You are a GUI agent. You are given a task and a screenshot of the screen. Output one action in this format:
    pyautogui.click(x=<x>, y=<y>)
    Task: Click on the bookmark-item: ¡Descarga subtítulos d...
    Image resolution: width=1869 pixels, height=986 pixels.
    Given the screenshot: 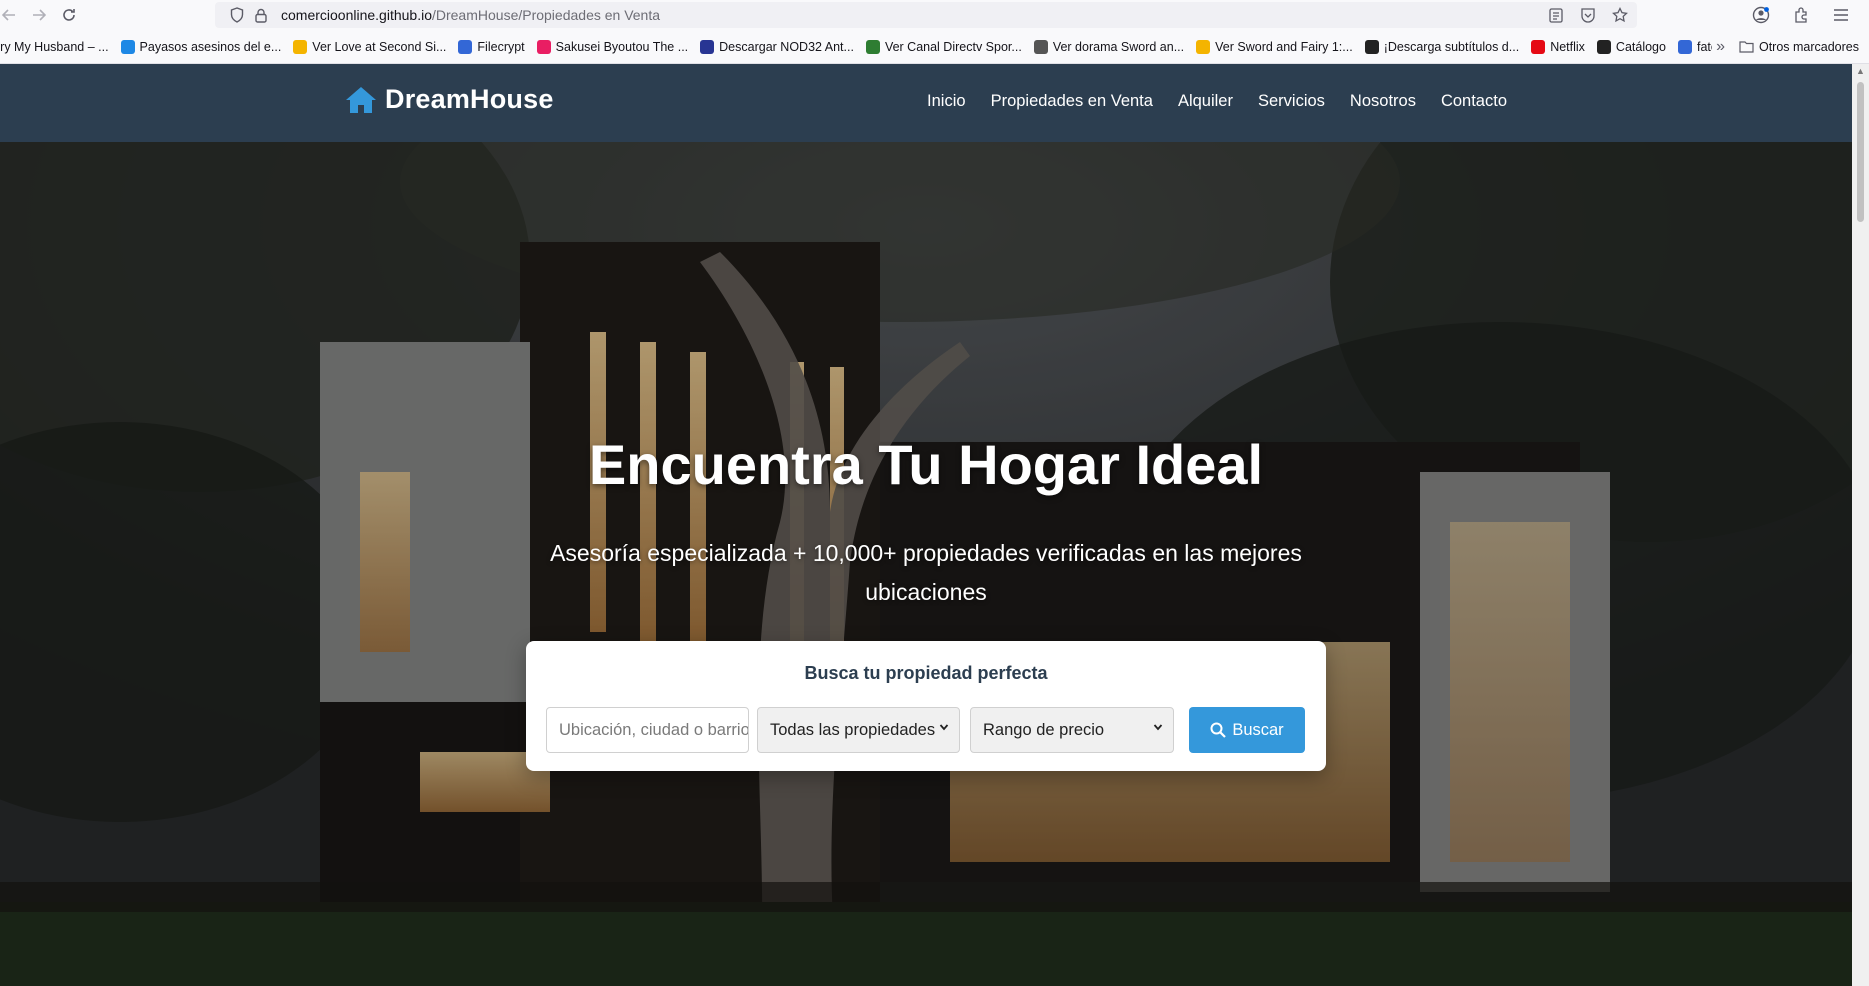 What is the action you would take?
    pyautogui.click(x=1442, y=46)
    